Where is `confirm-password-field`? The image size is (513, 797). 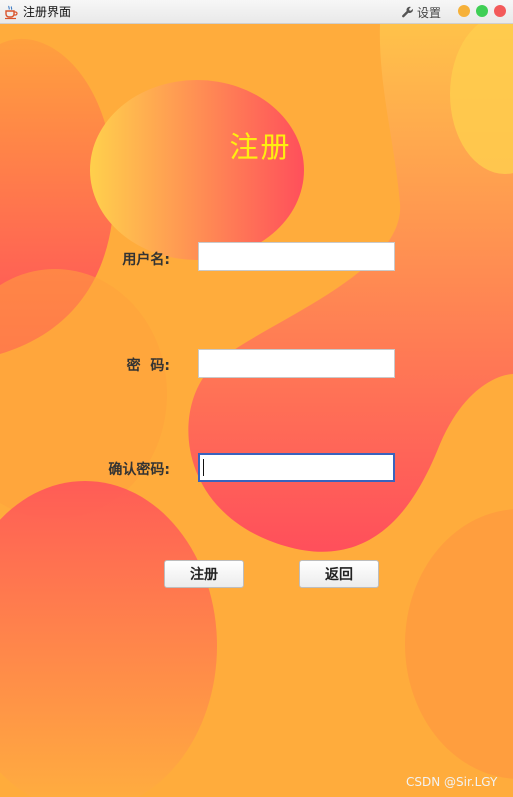
confirm-password-field is located at coordinates (296, 467).